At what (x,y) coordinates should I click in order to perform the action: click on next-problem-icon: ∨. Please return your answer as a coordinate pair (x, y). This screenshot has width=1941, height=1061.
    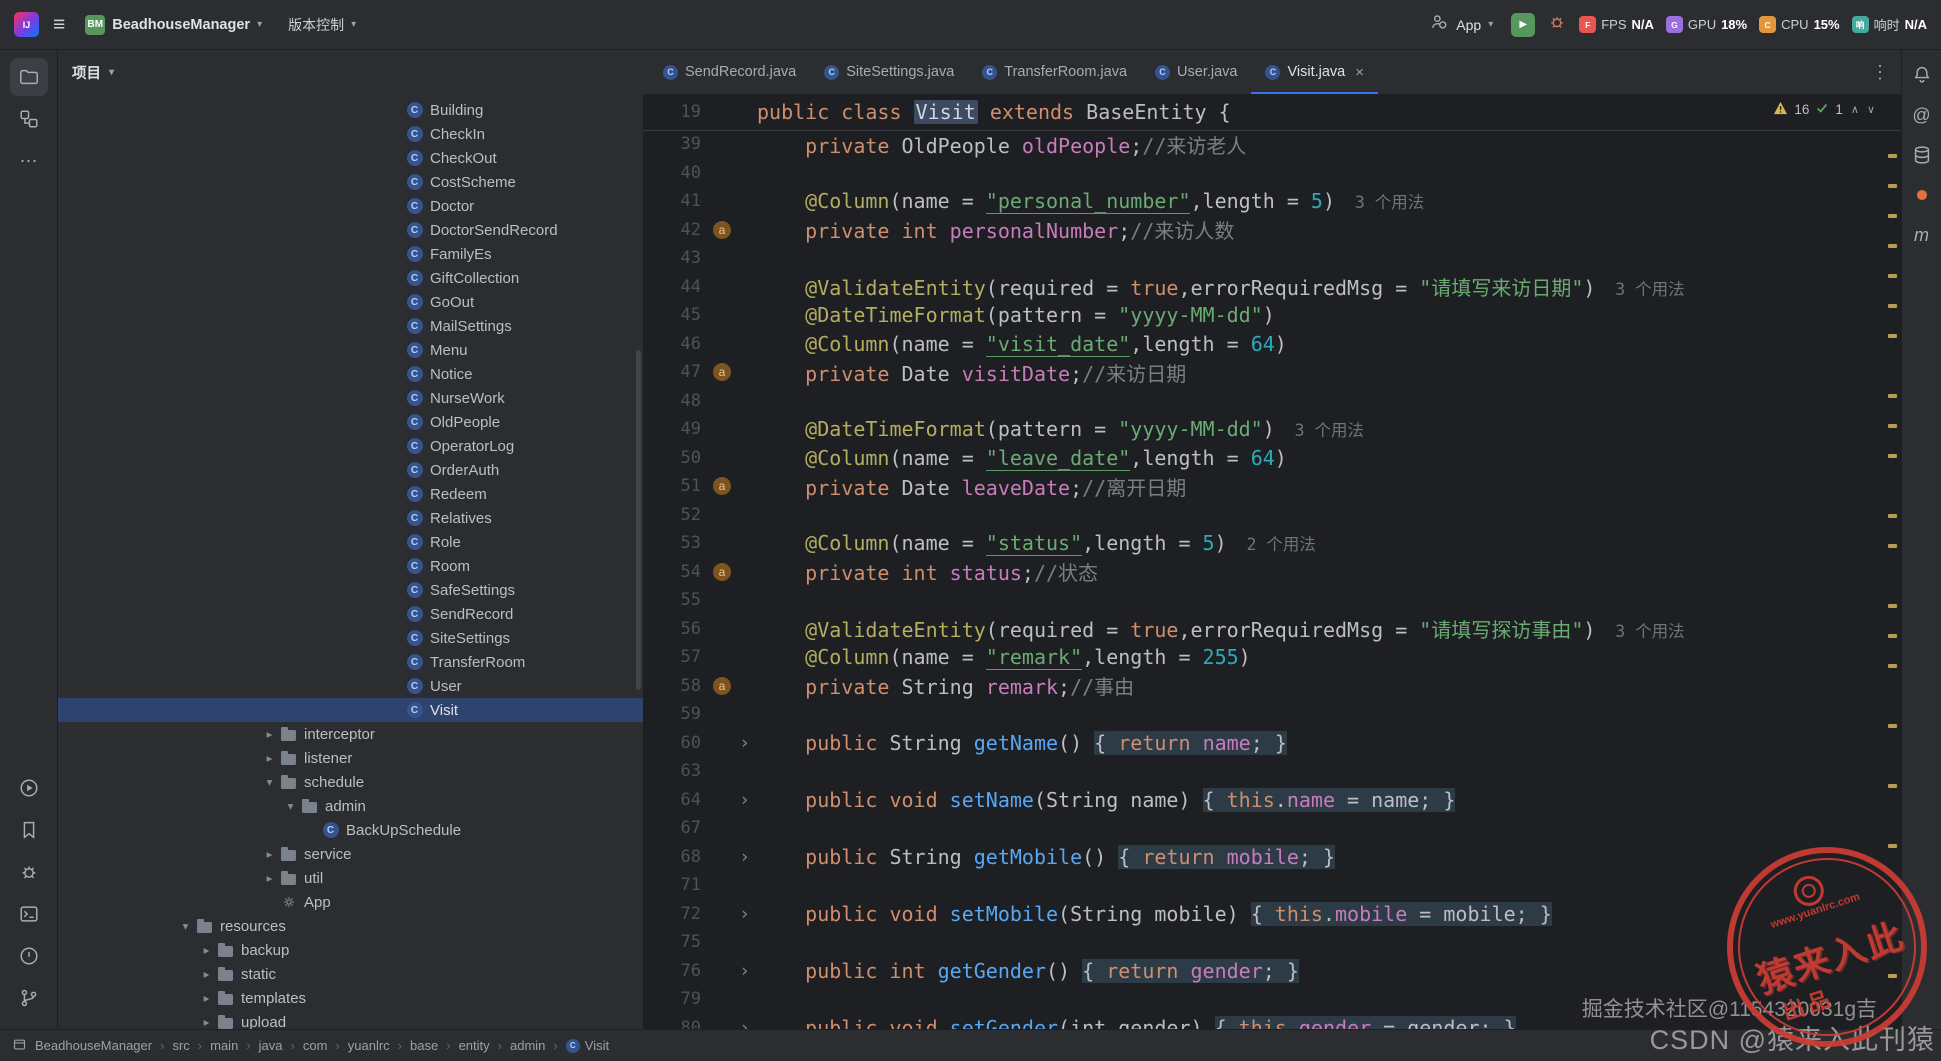
    Looking at the image, I should click on (1871, 109).